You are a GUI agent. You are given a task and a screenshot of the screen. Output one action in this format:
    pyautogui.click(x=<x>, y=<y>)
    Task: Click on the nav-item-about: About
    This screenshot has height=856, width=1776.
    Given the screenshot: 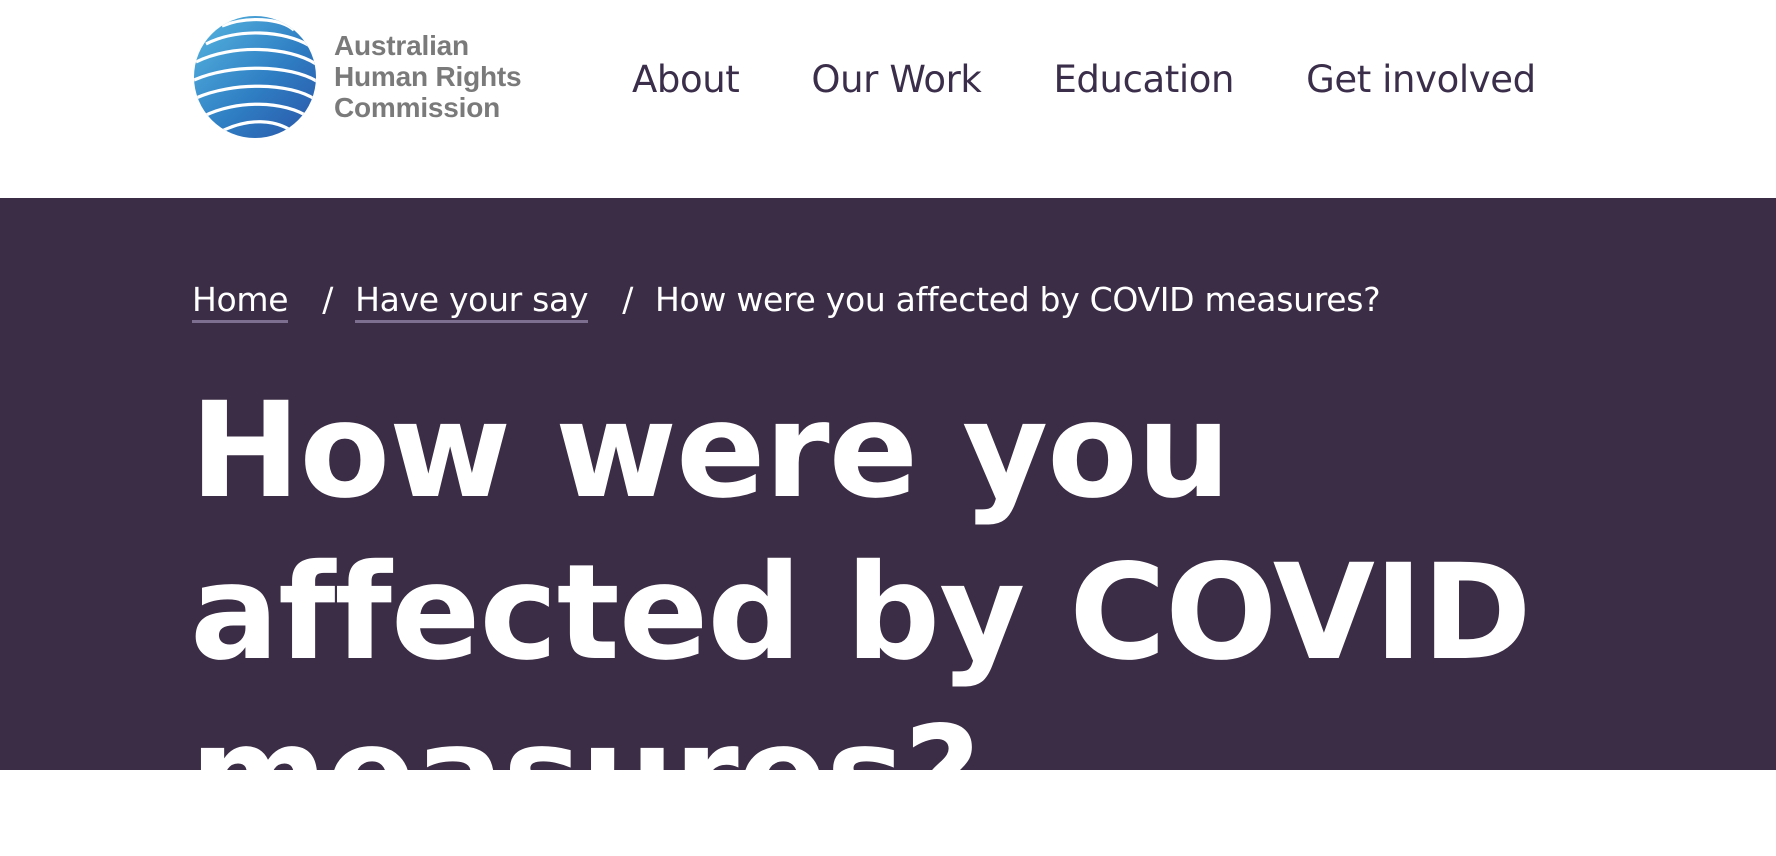 What is the action you would take?
    pyautogui.click(x=686, y=79)
    